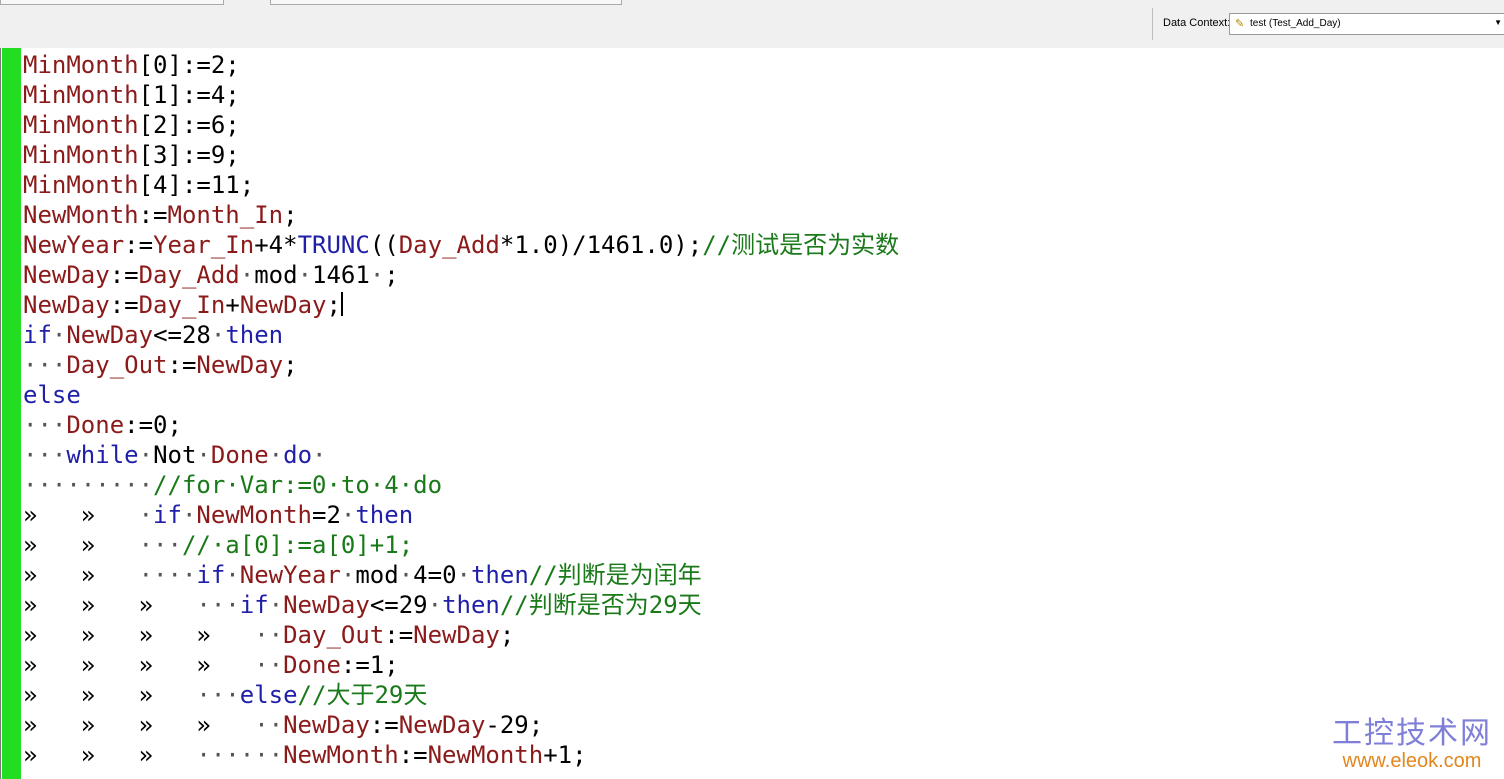 The width and height of the screenshot is (1504, 779). Describe the element at coordinates (752, 21) in the screenshot. I see `top-toolbar: Data Context: ✎ test (Test_Add_Day) ▼` at that location.